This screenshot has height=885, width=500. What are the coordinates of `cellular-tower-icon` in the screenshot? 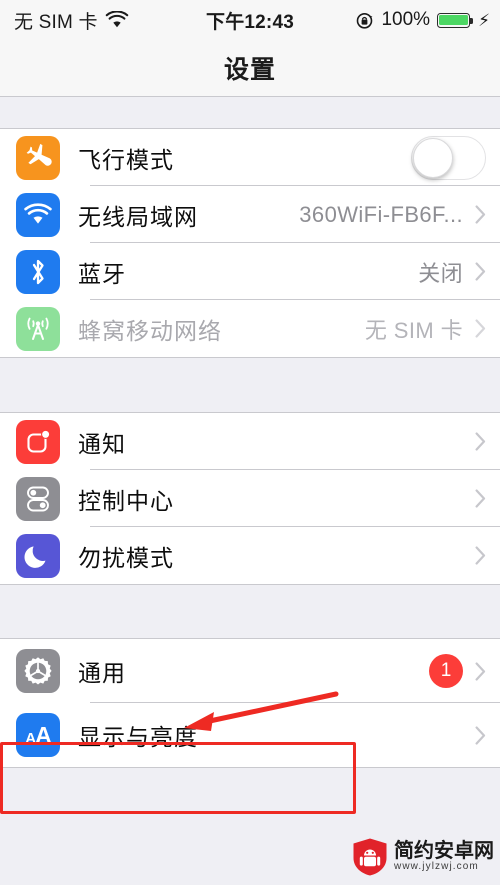 It's located at (38, 328).